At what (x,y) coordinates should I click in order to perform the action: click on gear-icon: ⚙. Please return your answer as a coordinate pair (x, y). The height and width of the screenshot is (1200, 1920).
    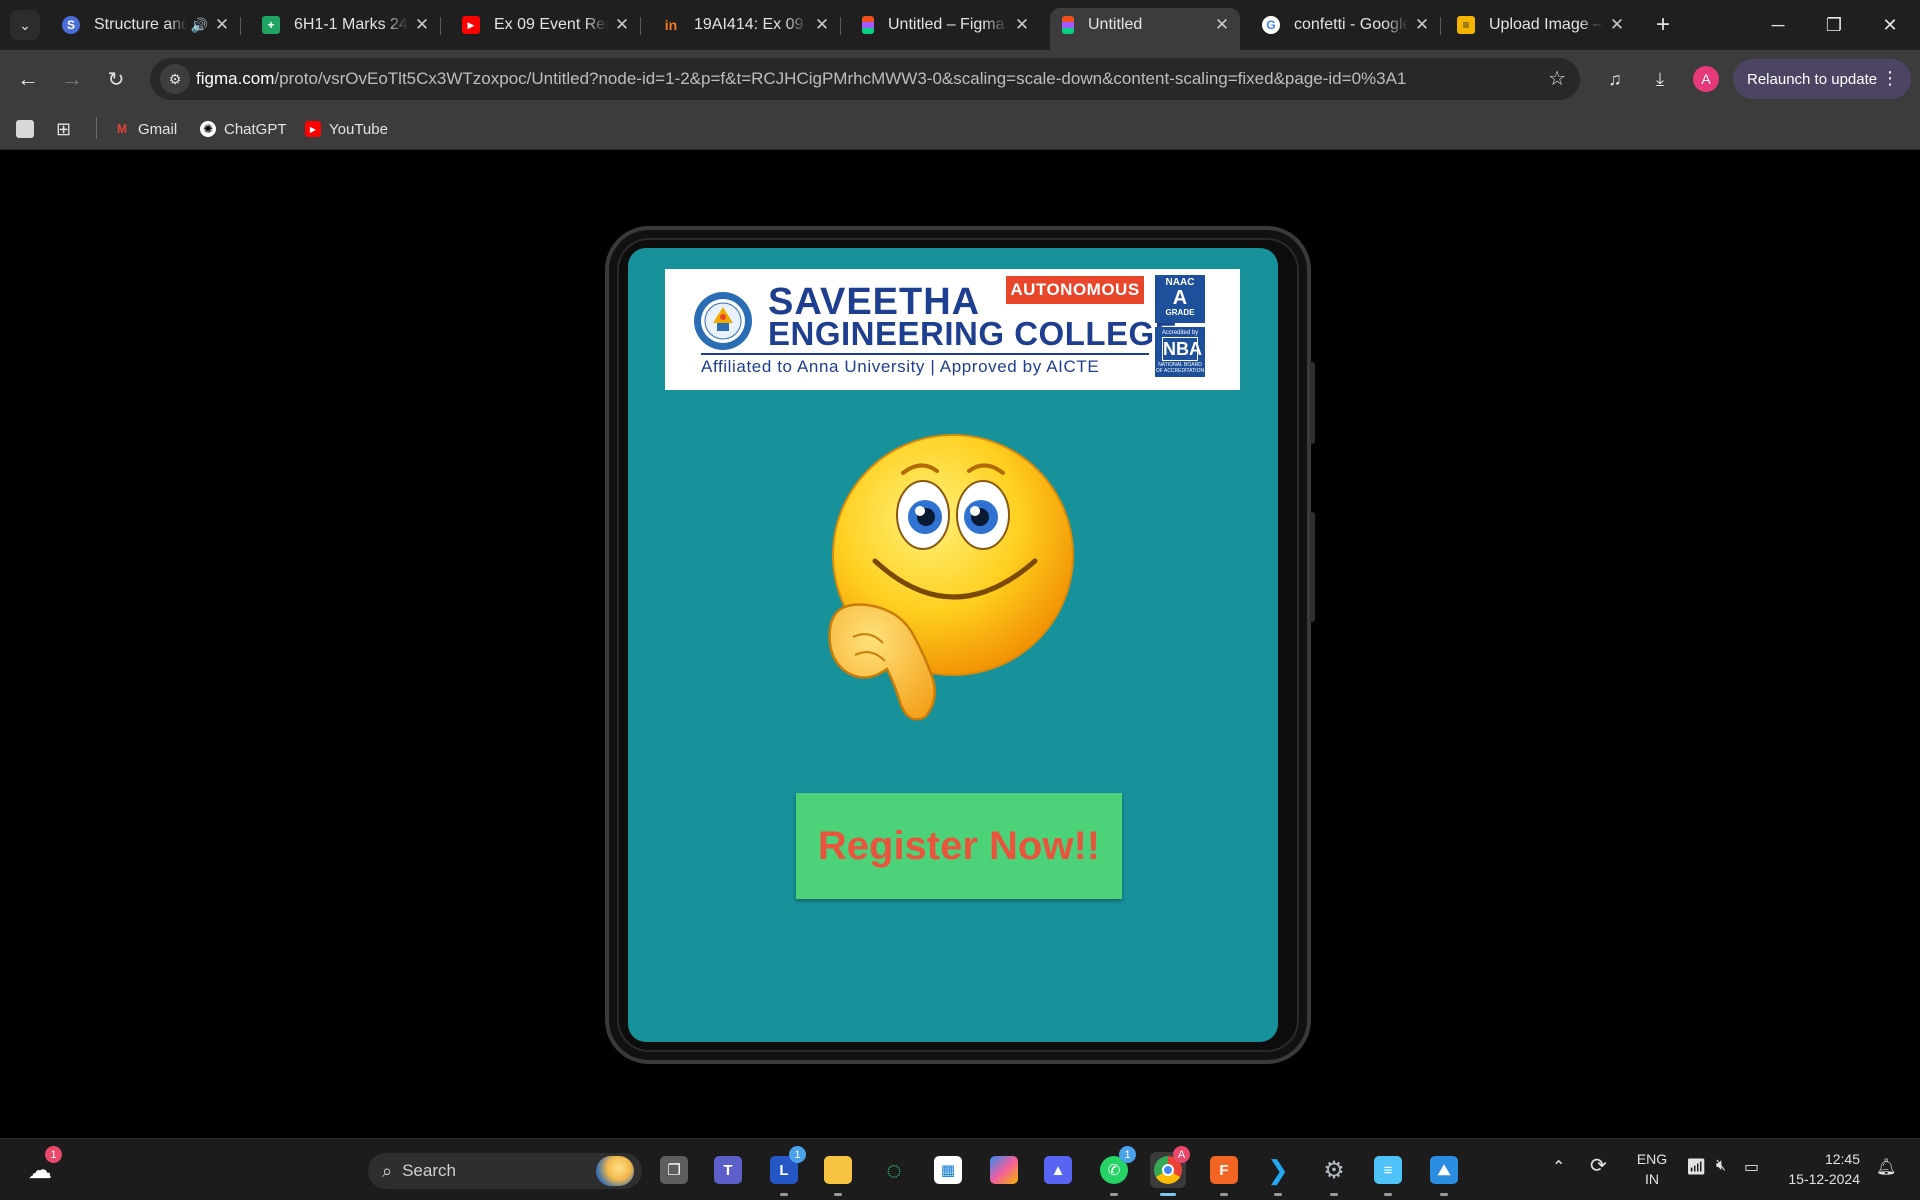
    Looking at the image, I should click on (1334, 1170).